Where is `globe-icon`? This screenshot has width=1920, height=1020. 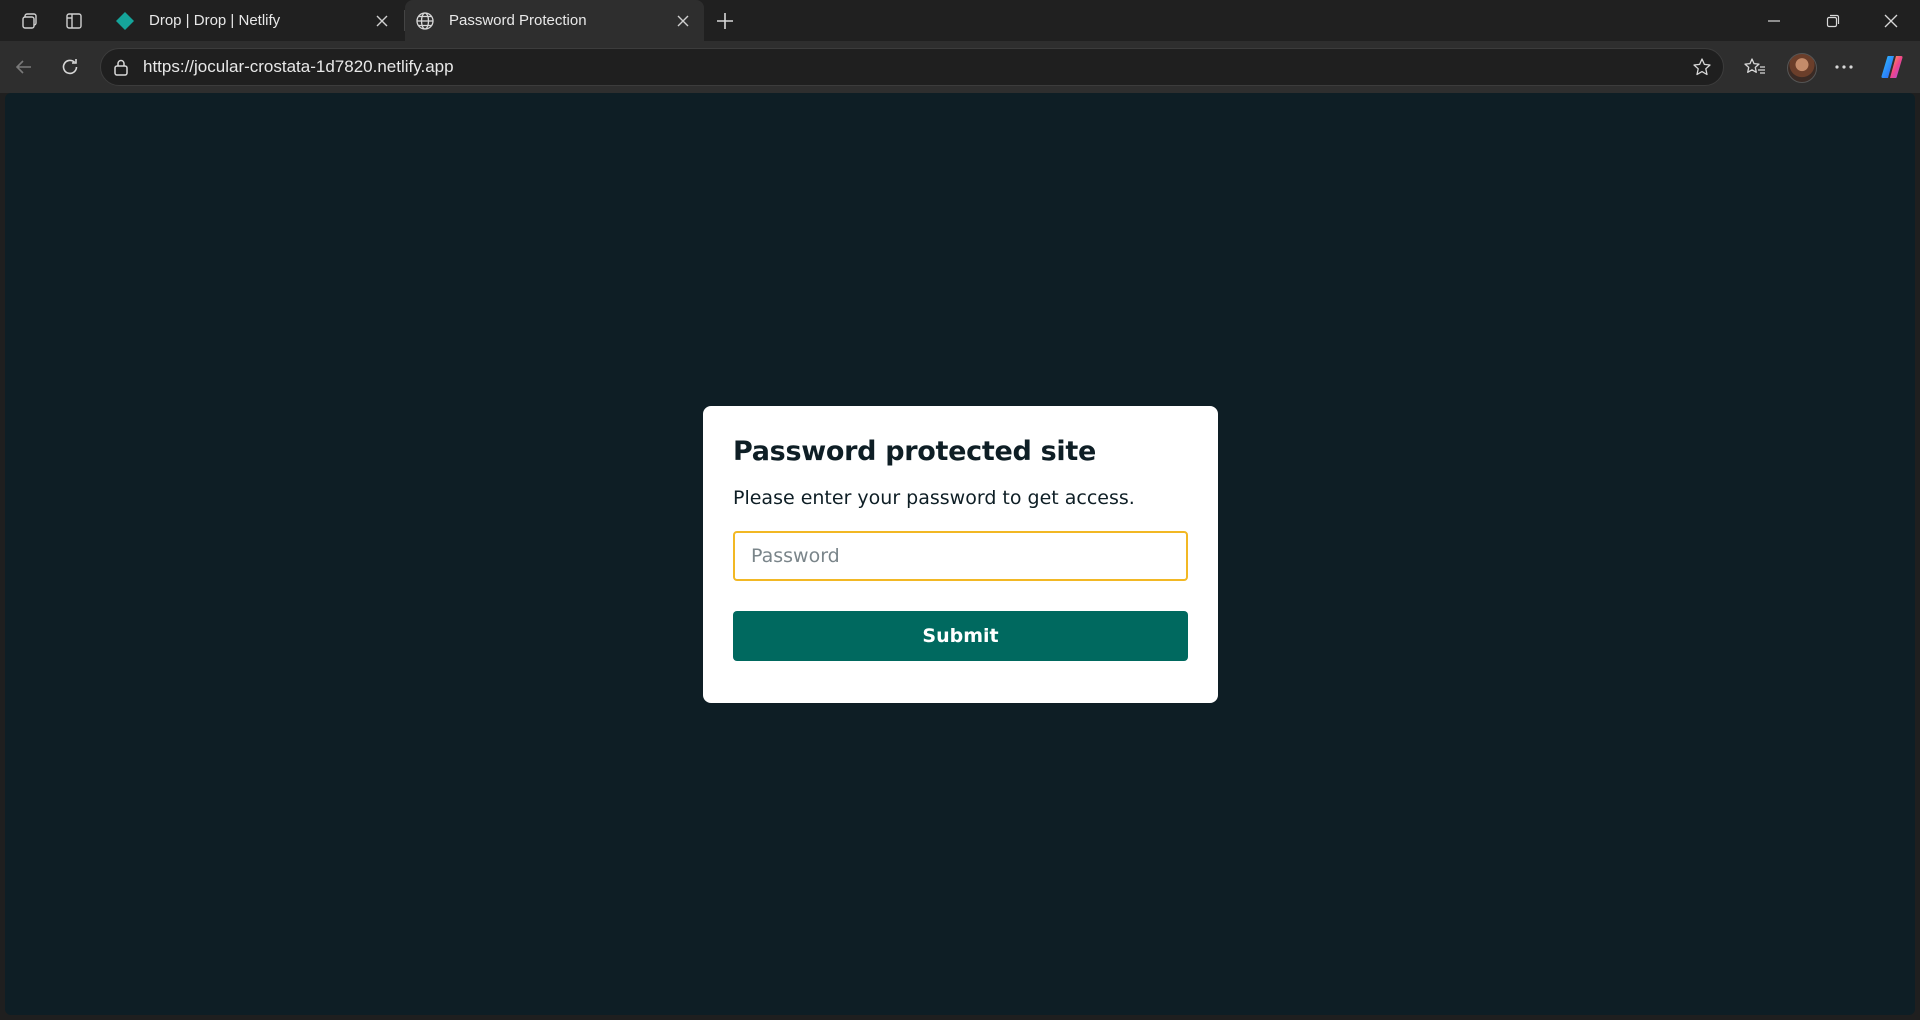
globe-icon is located at coordinates (425, 21).